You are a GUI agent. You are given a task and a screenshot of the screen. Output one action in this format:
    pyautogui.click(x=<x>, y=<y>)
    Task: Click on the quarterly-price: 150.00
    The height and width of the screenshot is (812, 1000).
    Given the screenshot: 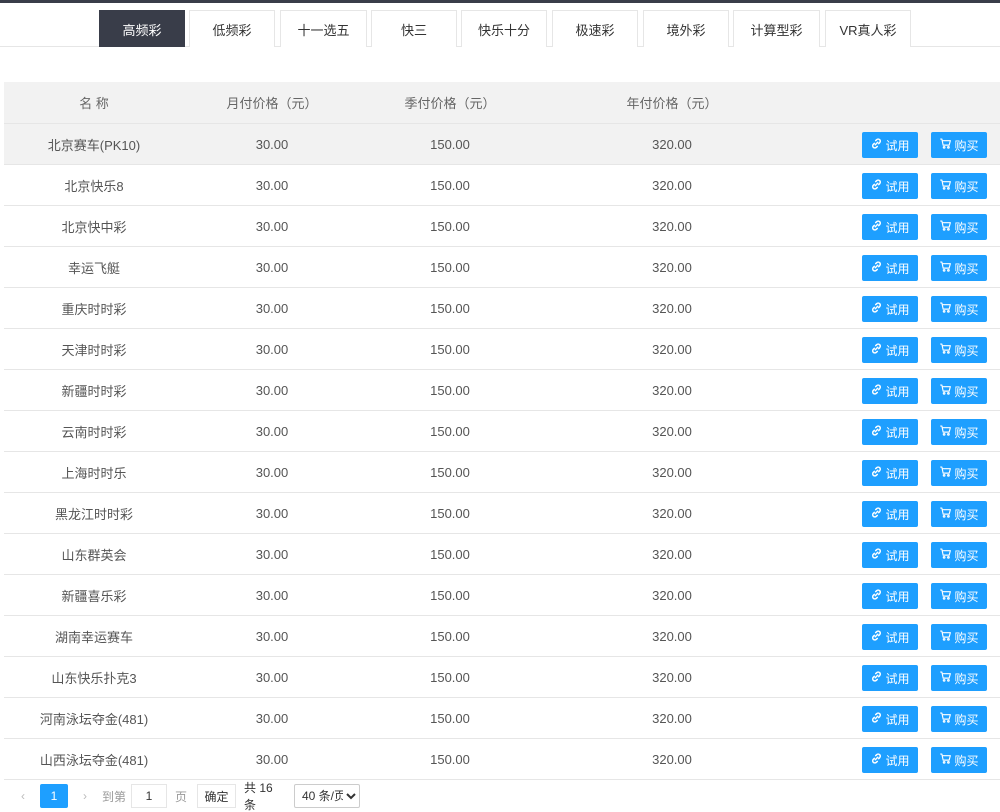 What is the action you would take?
    pyautogui.click(x=450, y=144)
    